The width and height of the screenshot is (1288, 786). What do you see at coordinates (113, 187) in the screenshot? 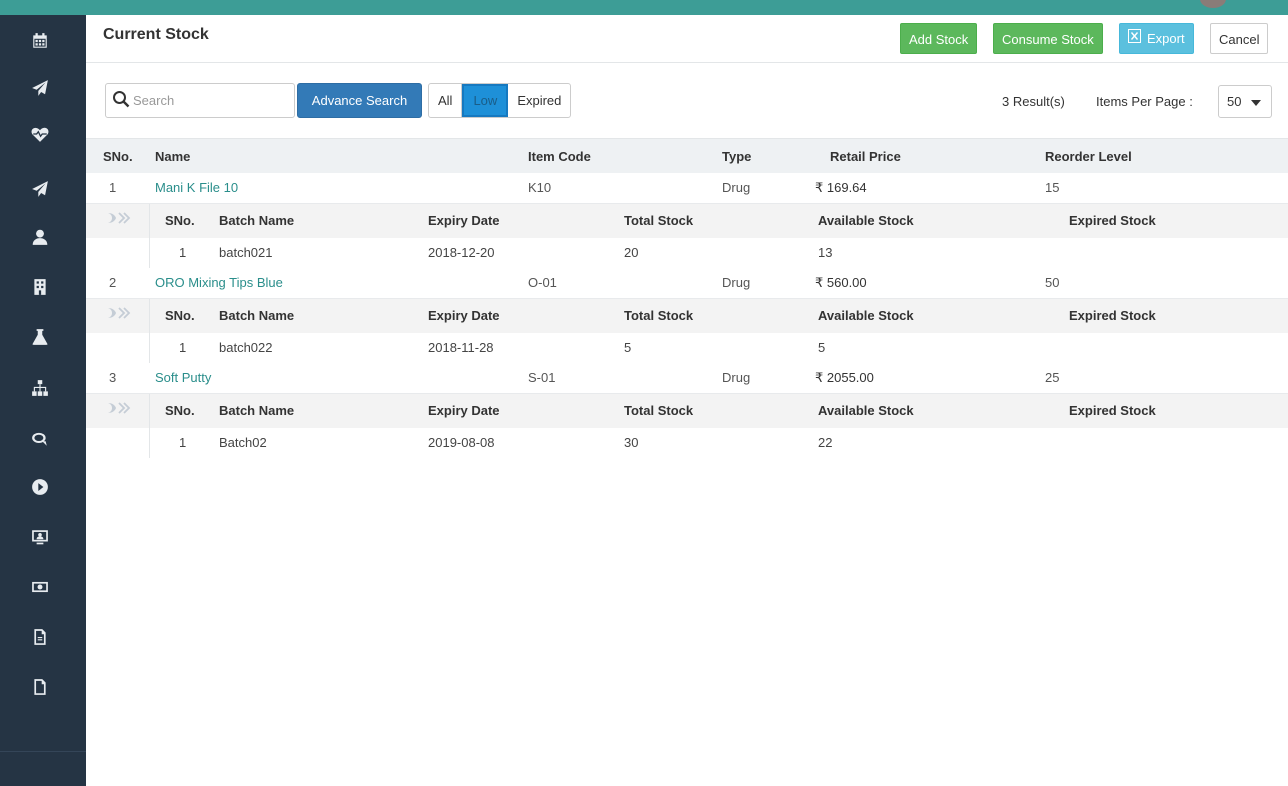
I see `item-sno: 1` at bounding box center [113, 187].